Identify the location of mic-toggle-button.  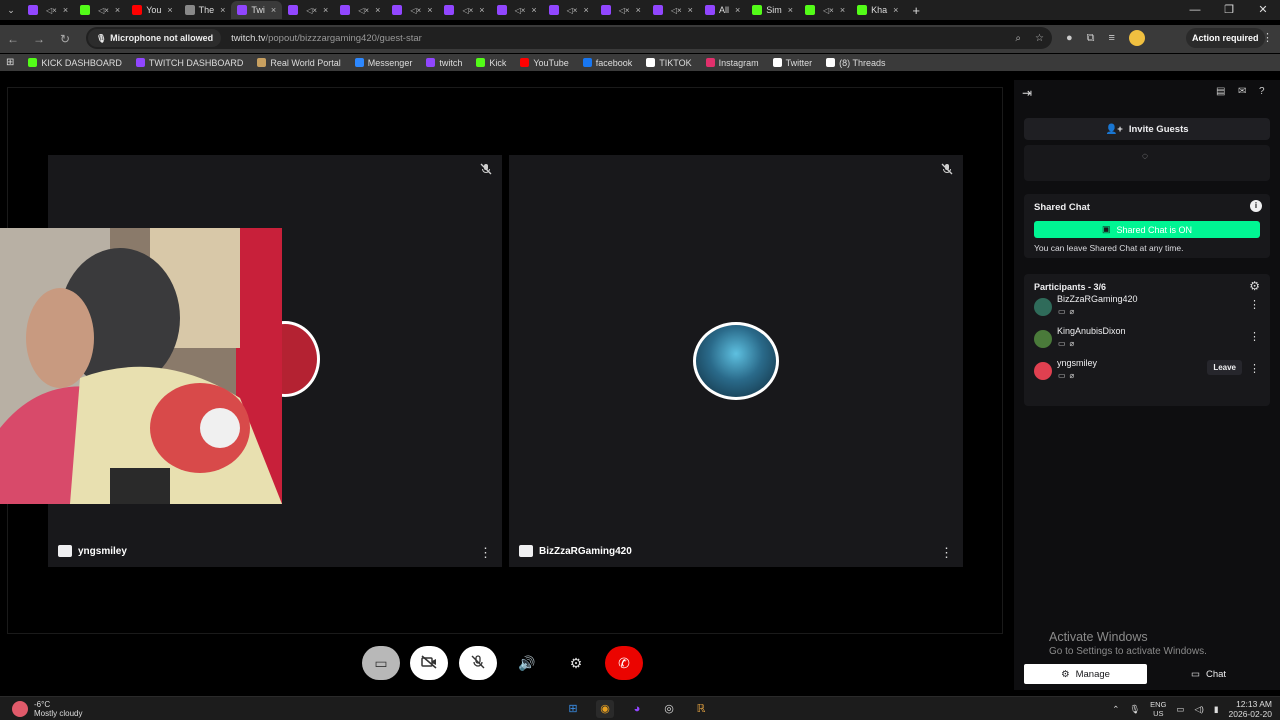
(478, 663).